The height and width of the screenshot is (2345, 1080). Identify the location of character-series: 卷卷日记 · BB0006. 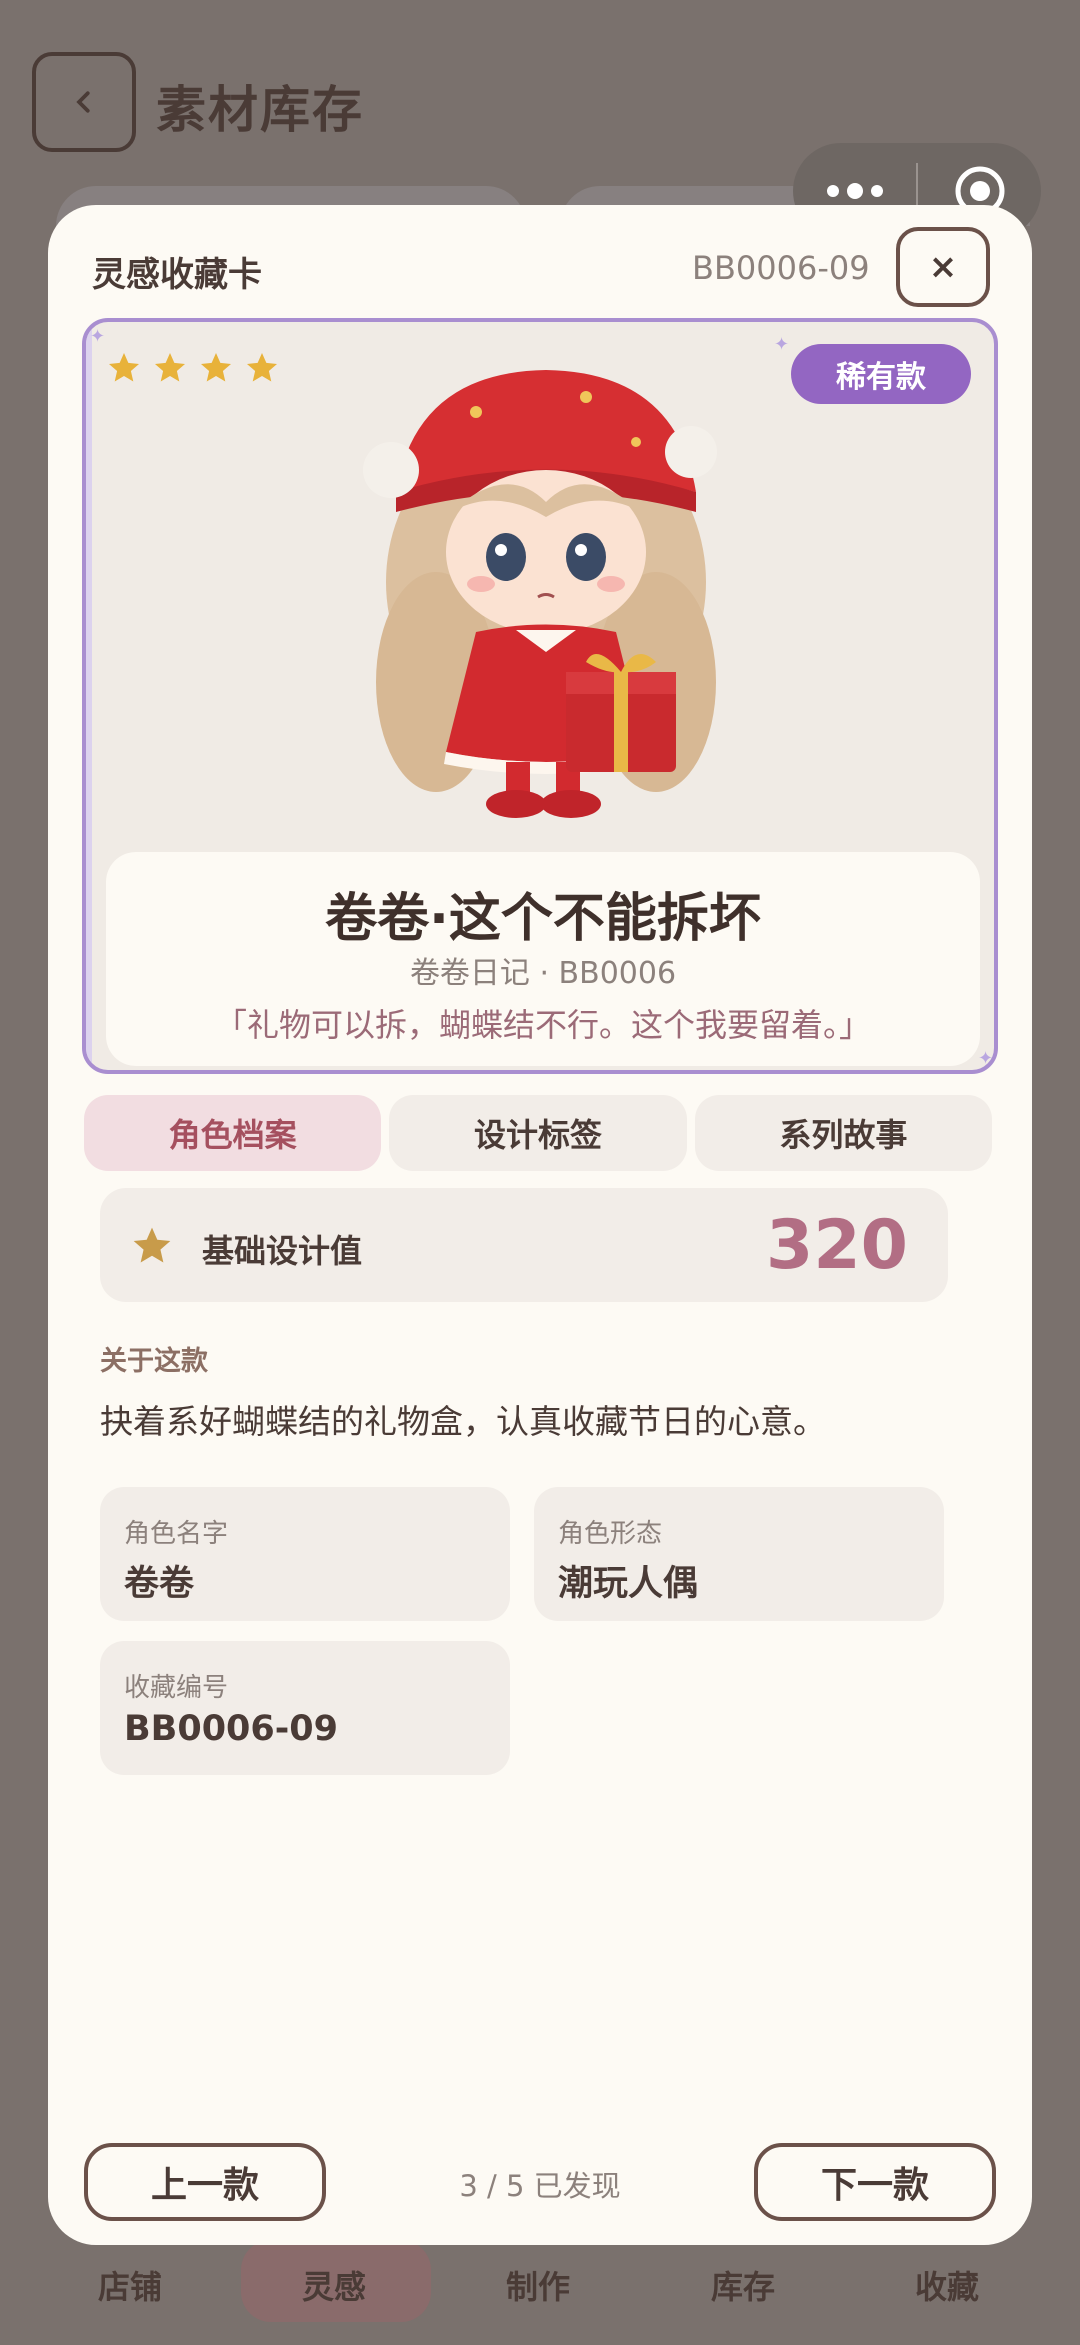
(543, 973).